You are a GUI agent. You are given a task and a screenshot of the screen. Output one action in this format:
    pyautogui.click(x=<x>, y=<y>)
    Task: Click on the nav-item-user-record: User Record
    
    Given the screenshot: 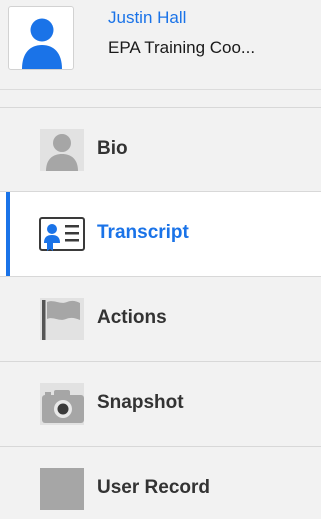 What is the action you would take?
    pyautogui.click(x=160, y=483)
    